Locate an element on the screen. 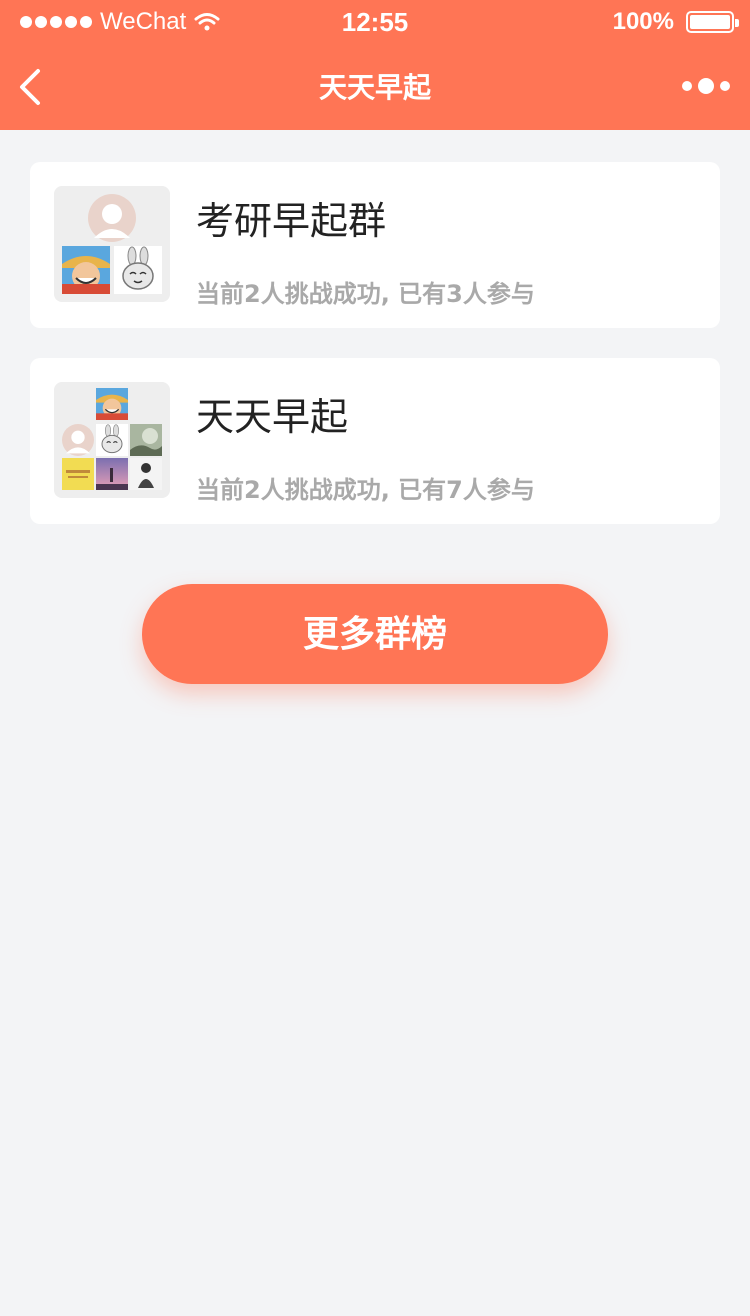  battery-percent: 100% is located at coordinates (643, 21).